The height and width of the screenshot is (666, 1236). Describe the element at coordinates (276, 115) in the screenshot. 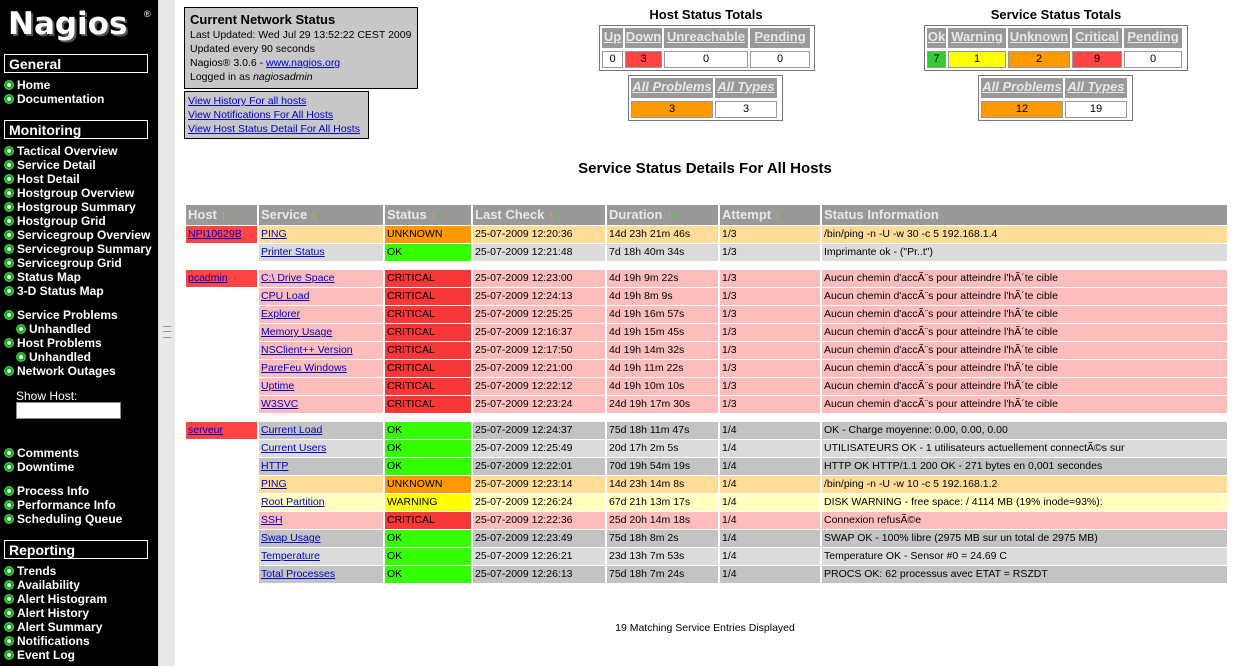

I see `view-notifications-link: View Notifications For All Hosts` at that location.